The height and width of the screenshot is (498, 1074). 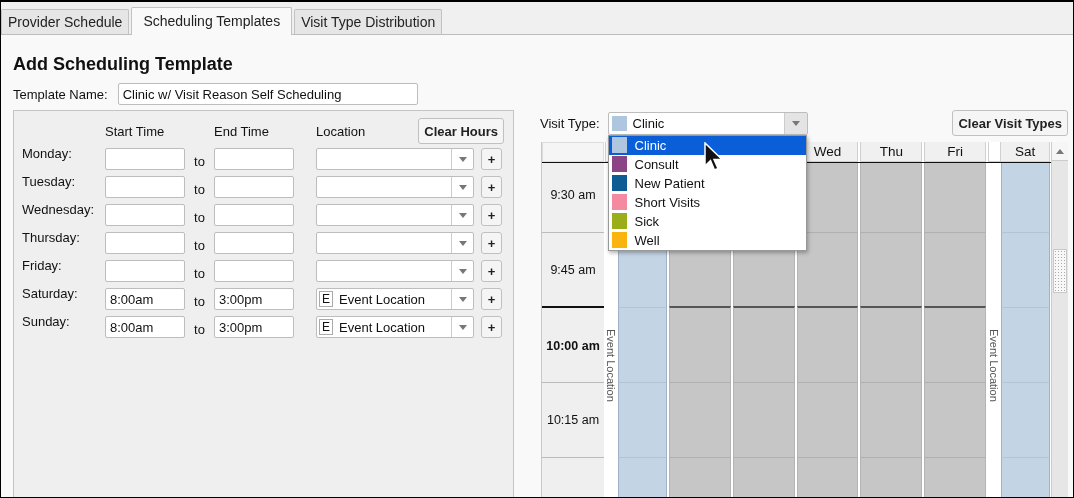 What do you see at coordinates (1059, 319) in the screenshot?
I see `scrollbar` at bounding box center [1059, 319].